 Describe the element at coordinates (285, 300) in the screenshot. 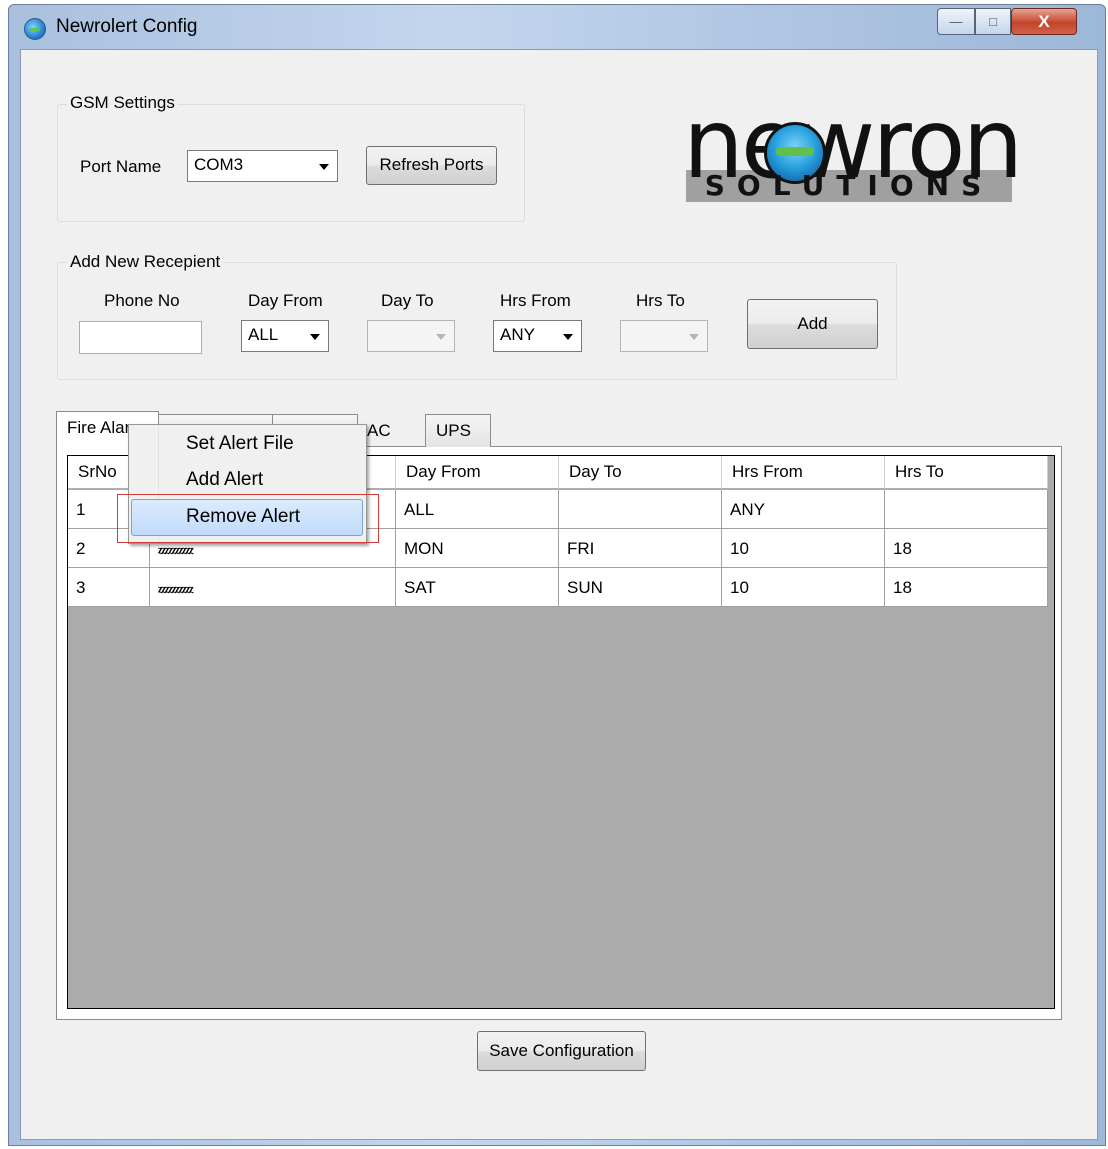

I see `day-from-label: Day From` at that location.